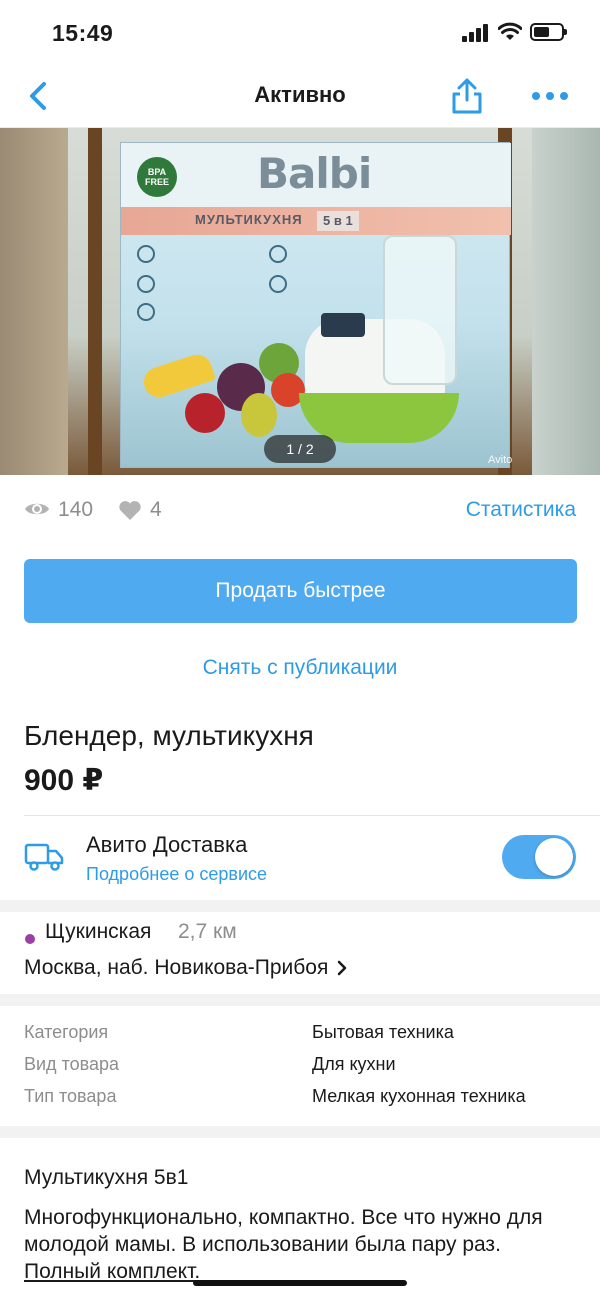  Describe the element at coordinates (342, 968) in the screenshot. I see `chevron-right-icon` at that location.